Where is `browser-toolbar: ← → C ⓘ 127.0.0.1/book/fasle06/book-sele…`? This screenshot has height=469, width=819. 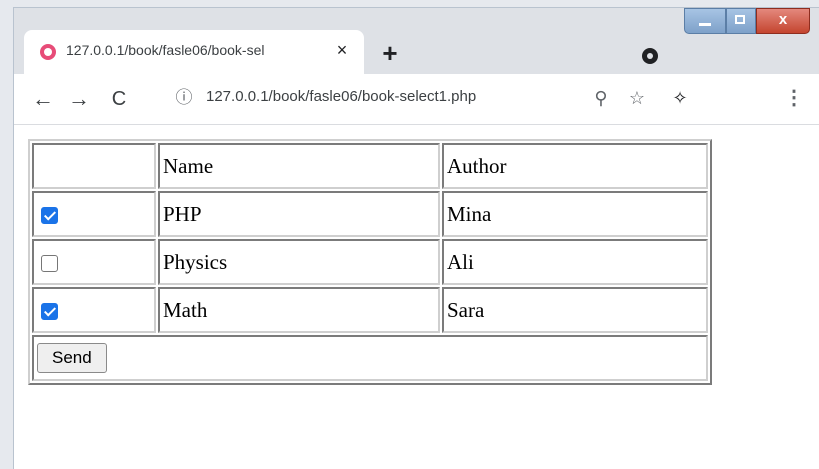
browser-toolbar: ← → C ⓘ 127.0.0.1/book/fasle06/book-sele… is located at coordinates (416, 99).